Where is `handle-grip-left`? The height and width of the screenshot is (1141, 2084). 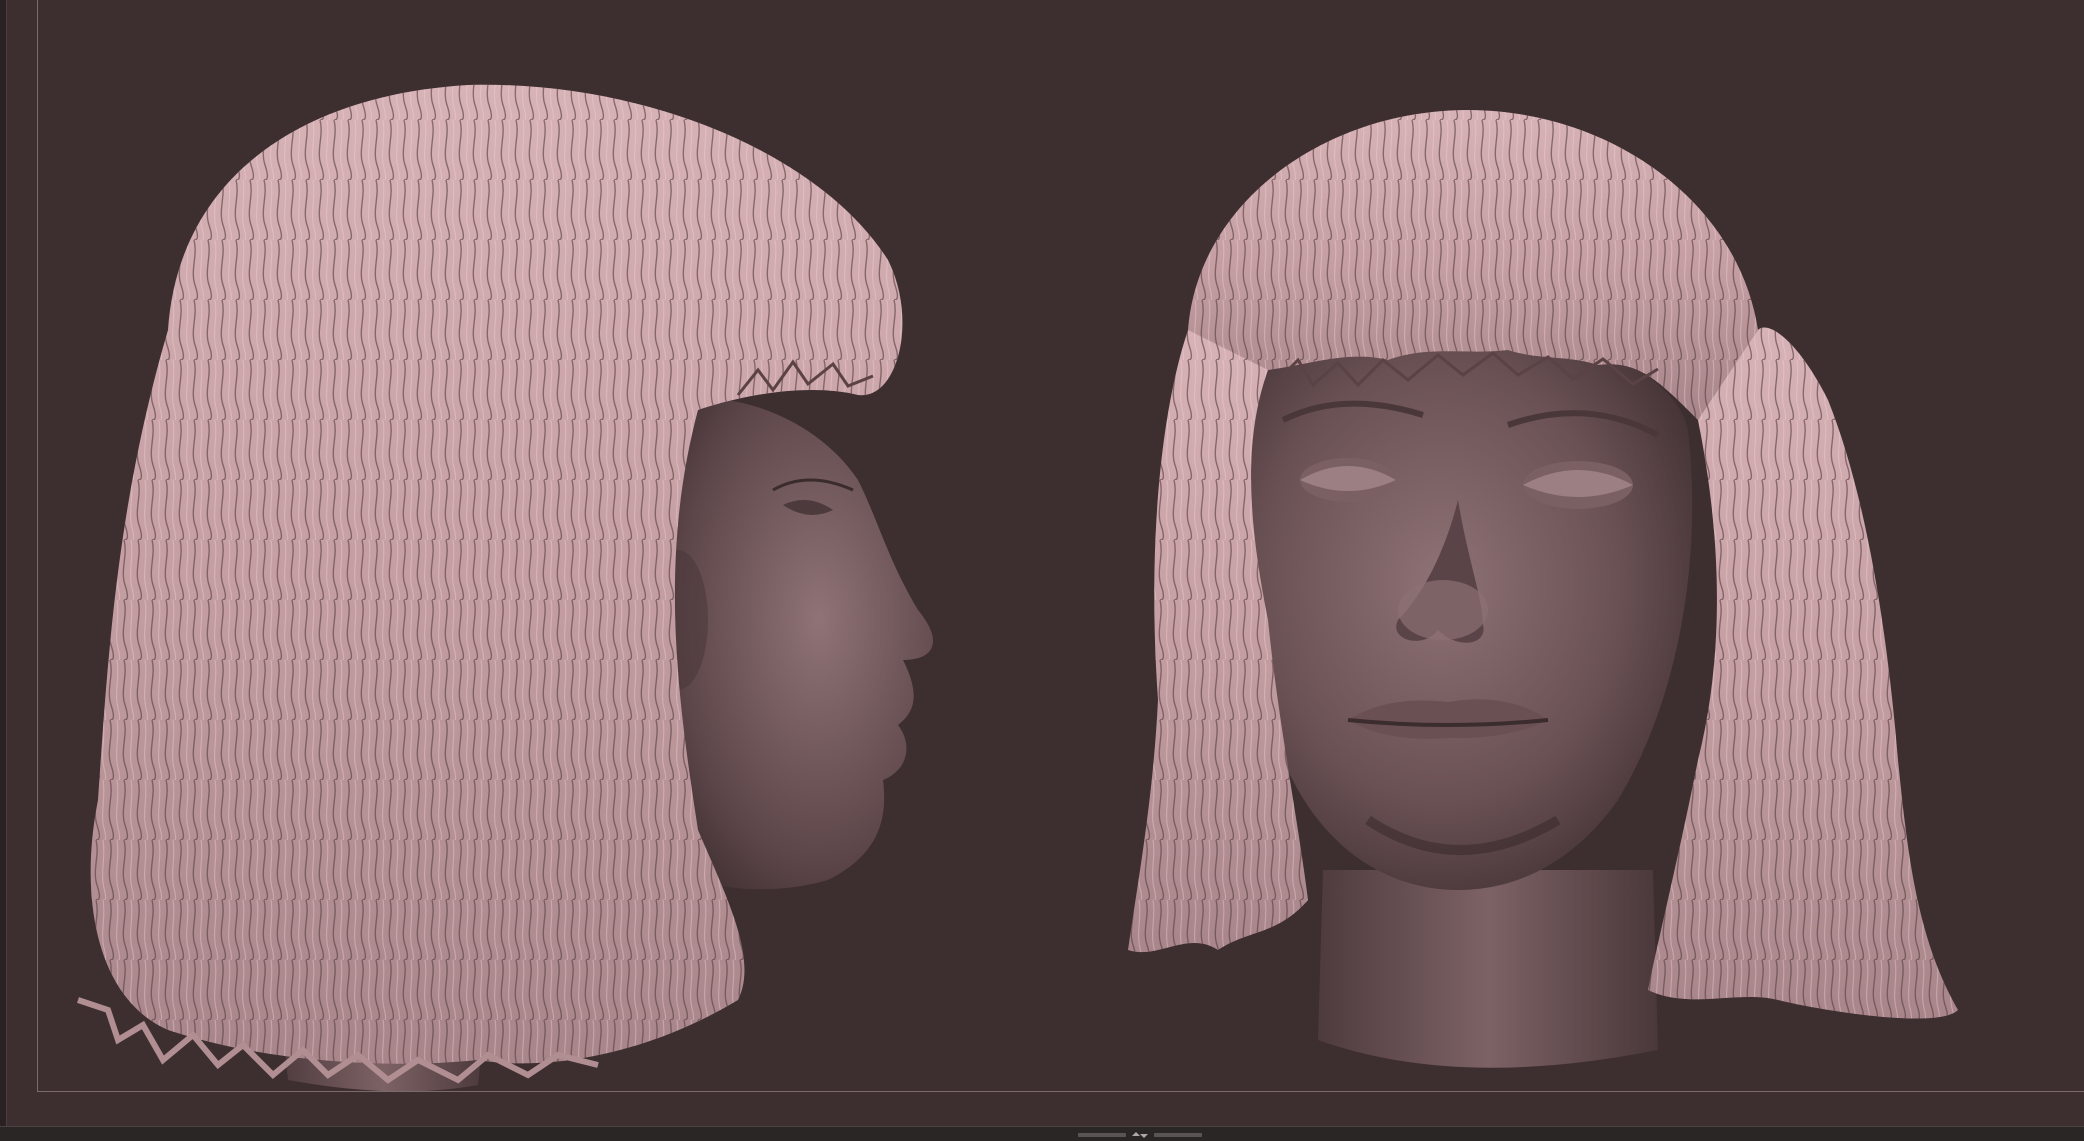
handle-grip-left is located at coordinates (1102, 1135).